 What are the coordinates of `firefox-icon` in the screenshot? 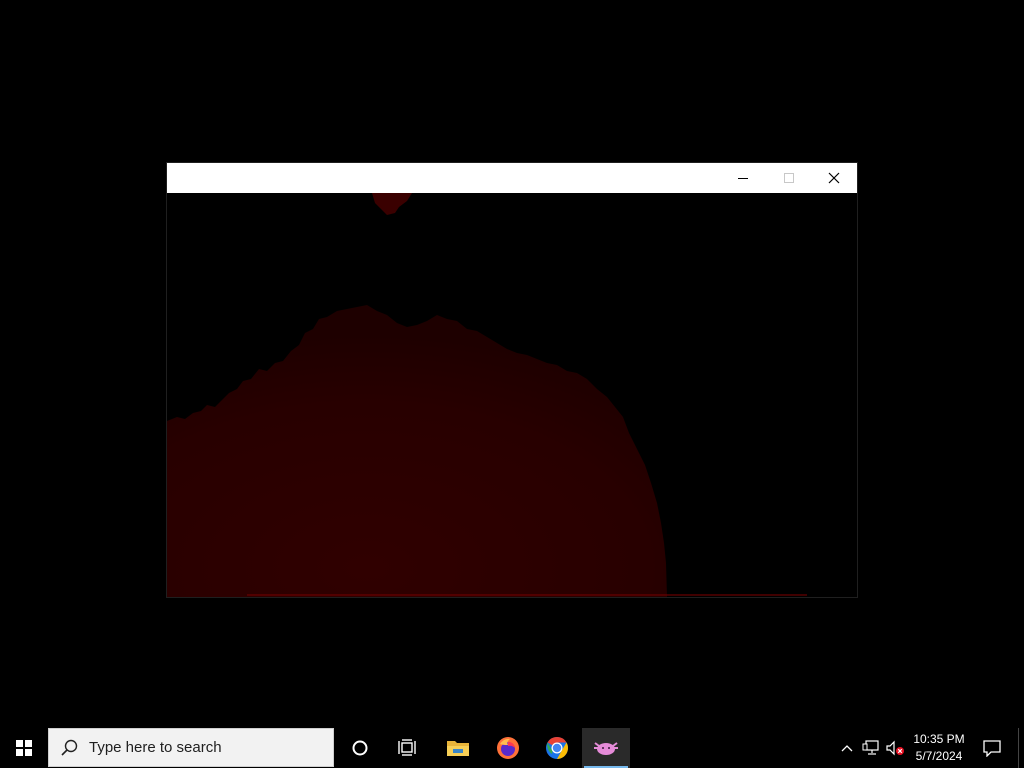 It's located at (508, 748).